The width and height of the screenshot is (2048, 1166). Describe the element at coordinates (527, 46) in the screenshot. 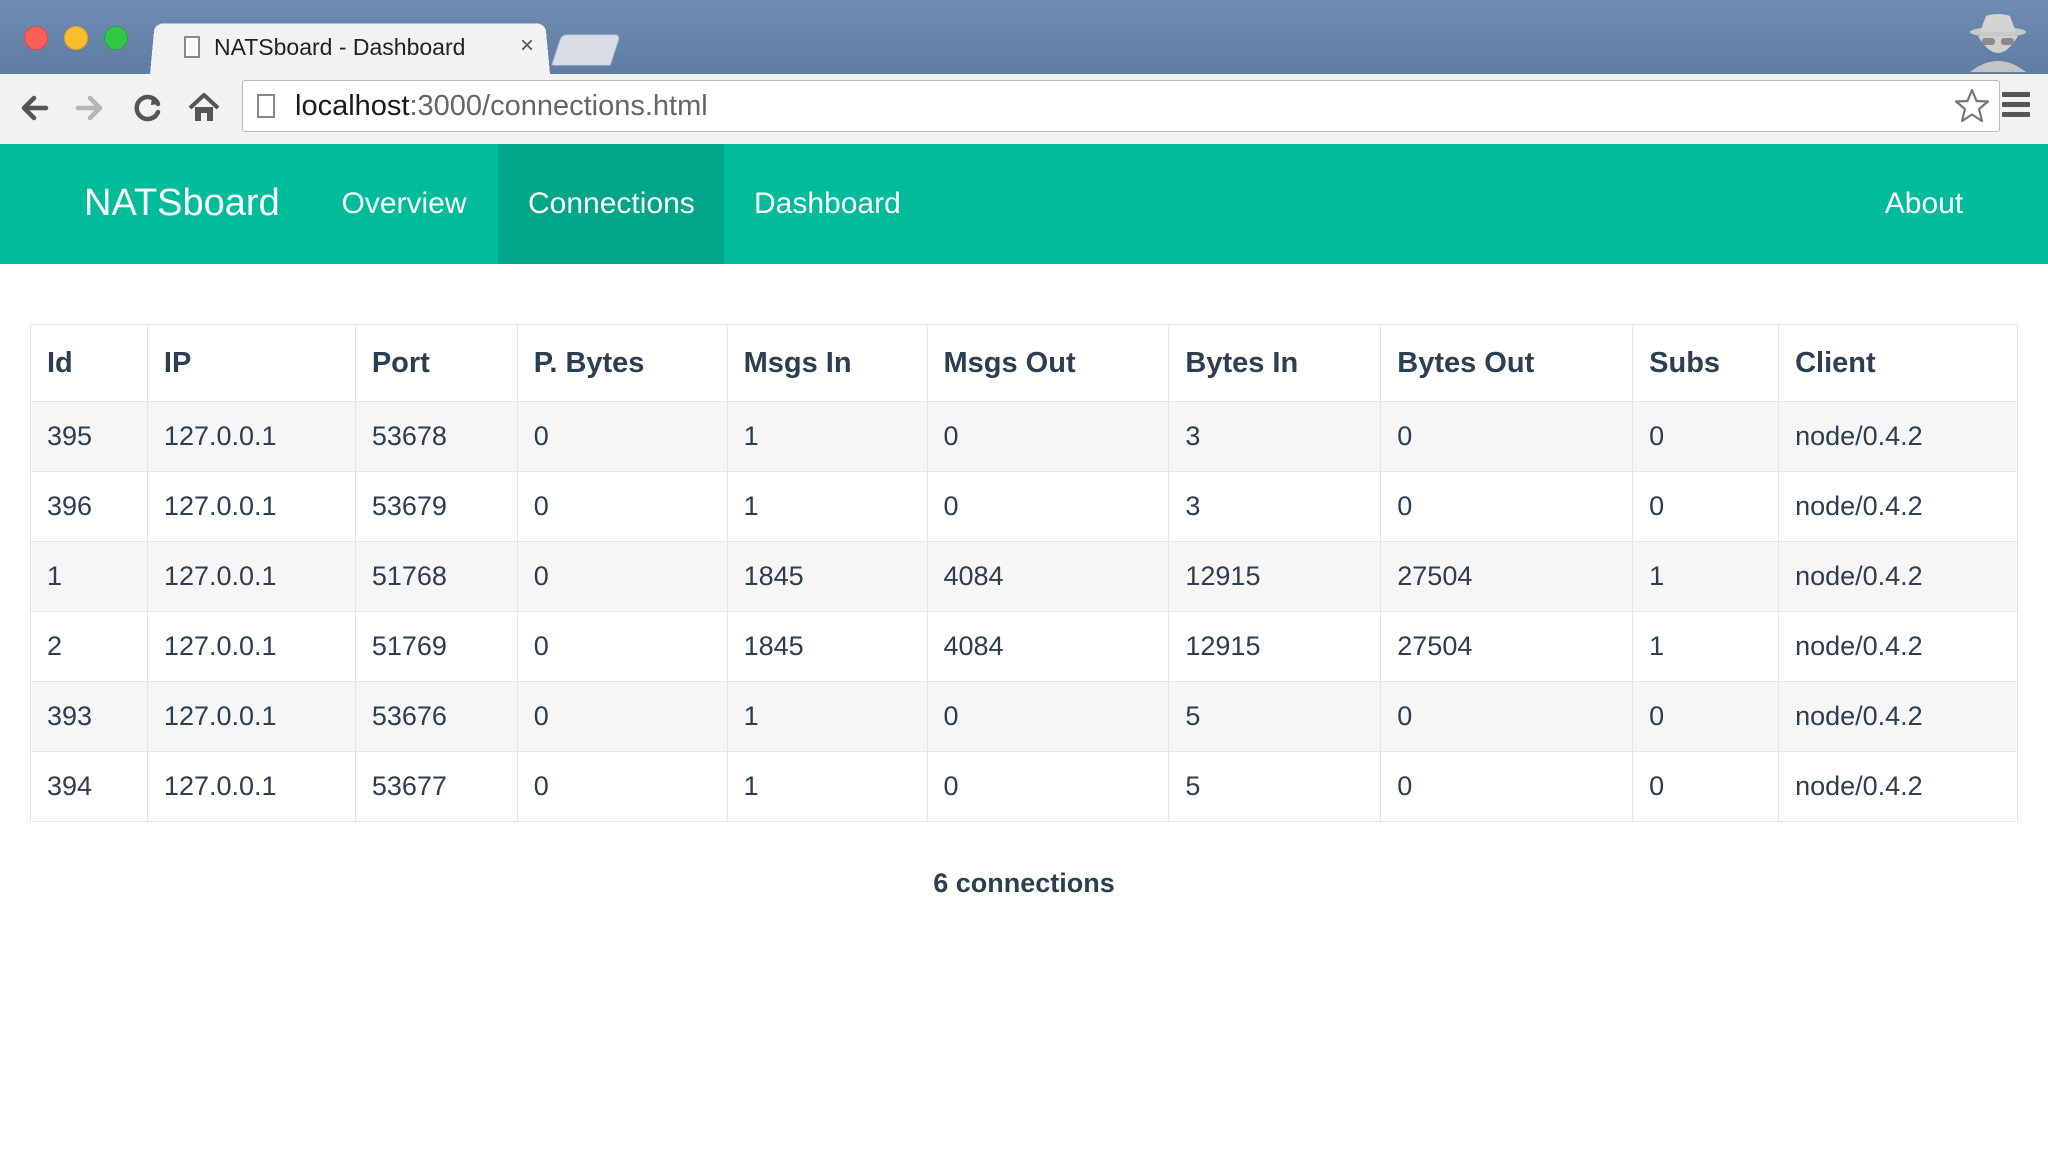

I see `tab-close-icon: ×` at that location.